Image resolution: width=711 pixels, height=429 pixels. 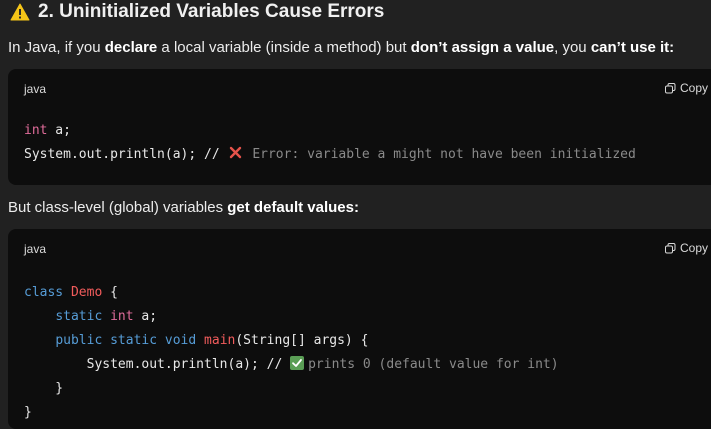 What do you see at coordinates (211, 11) in the screenshot?
I see `heading-text: 2. Uninitialized Variables Cause Errors` at bounding box center [211, 11].